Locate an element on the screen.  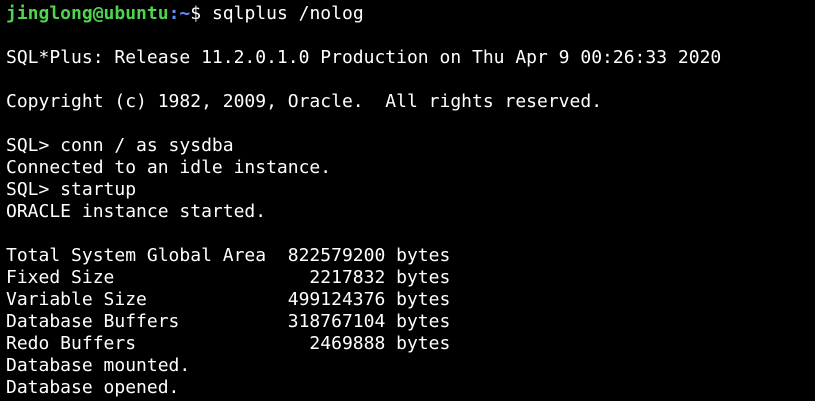
shell-prompt-line: jinglong@ubuntu:~$ sqlplus /nolog is located at coordinates (185, 14).